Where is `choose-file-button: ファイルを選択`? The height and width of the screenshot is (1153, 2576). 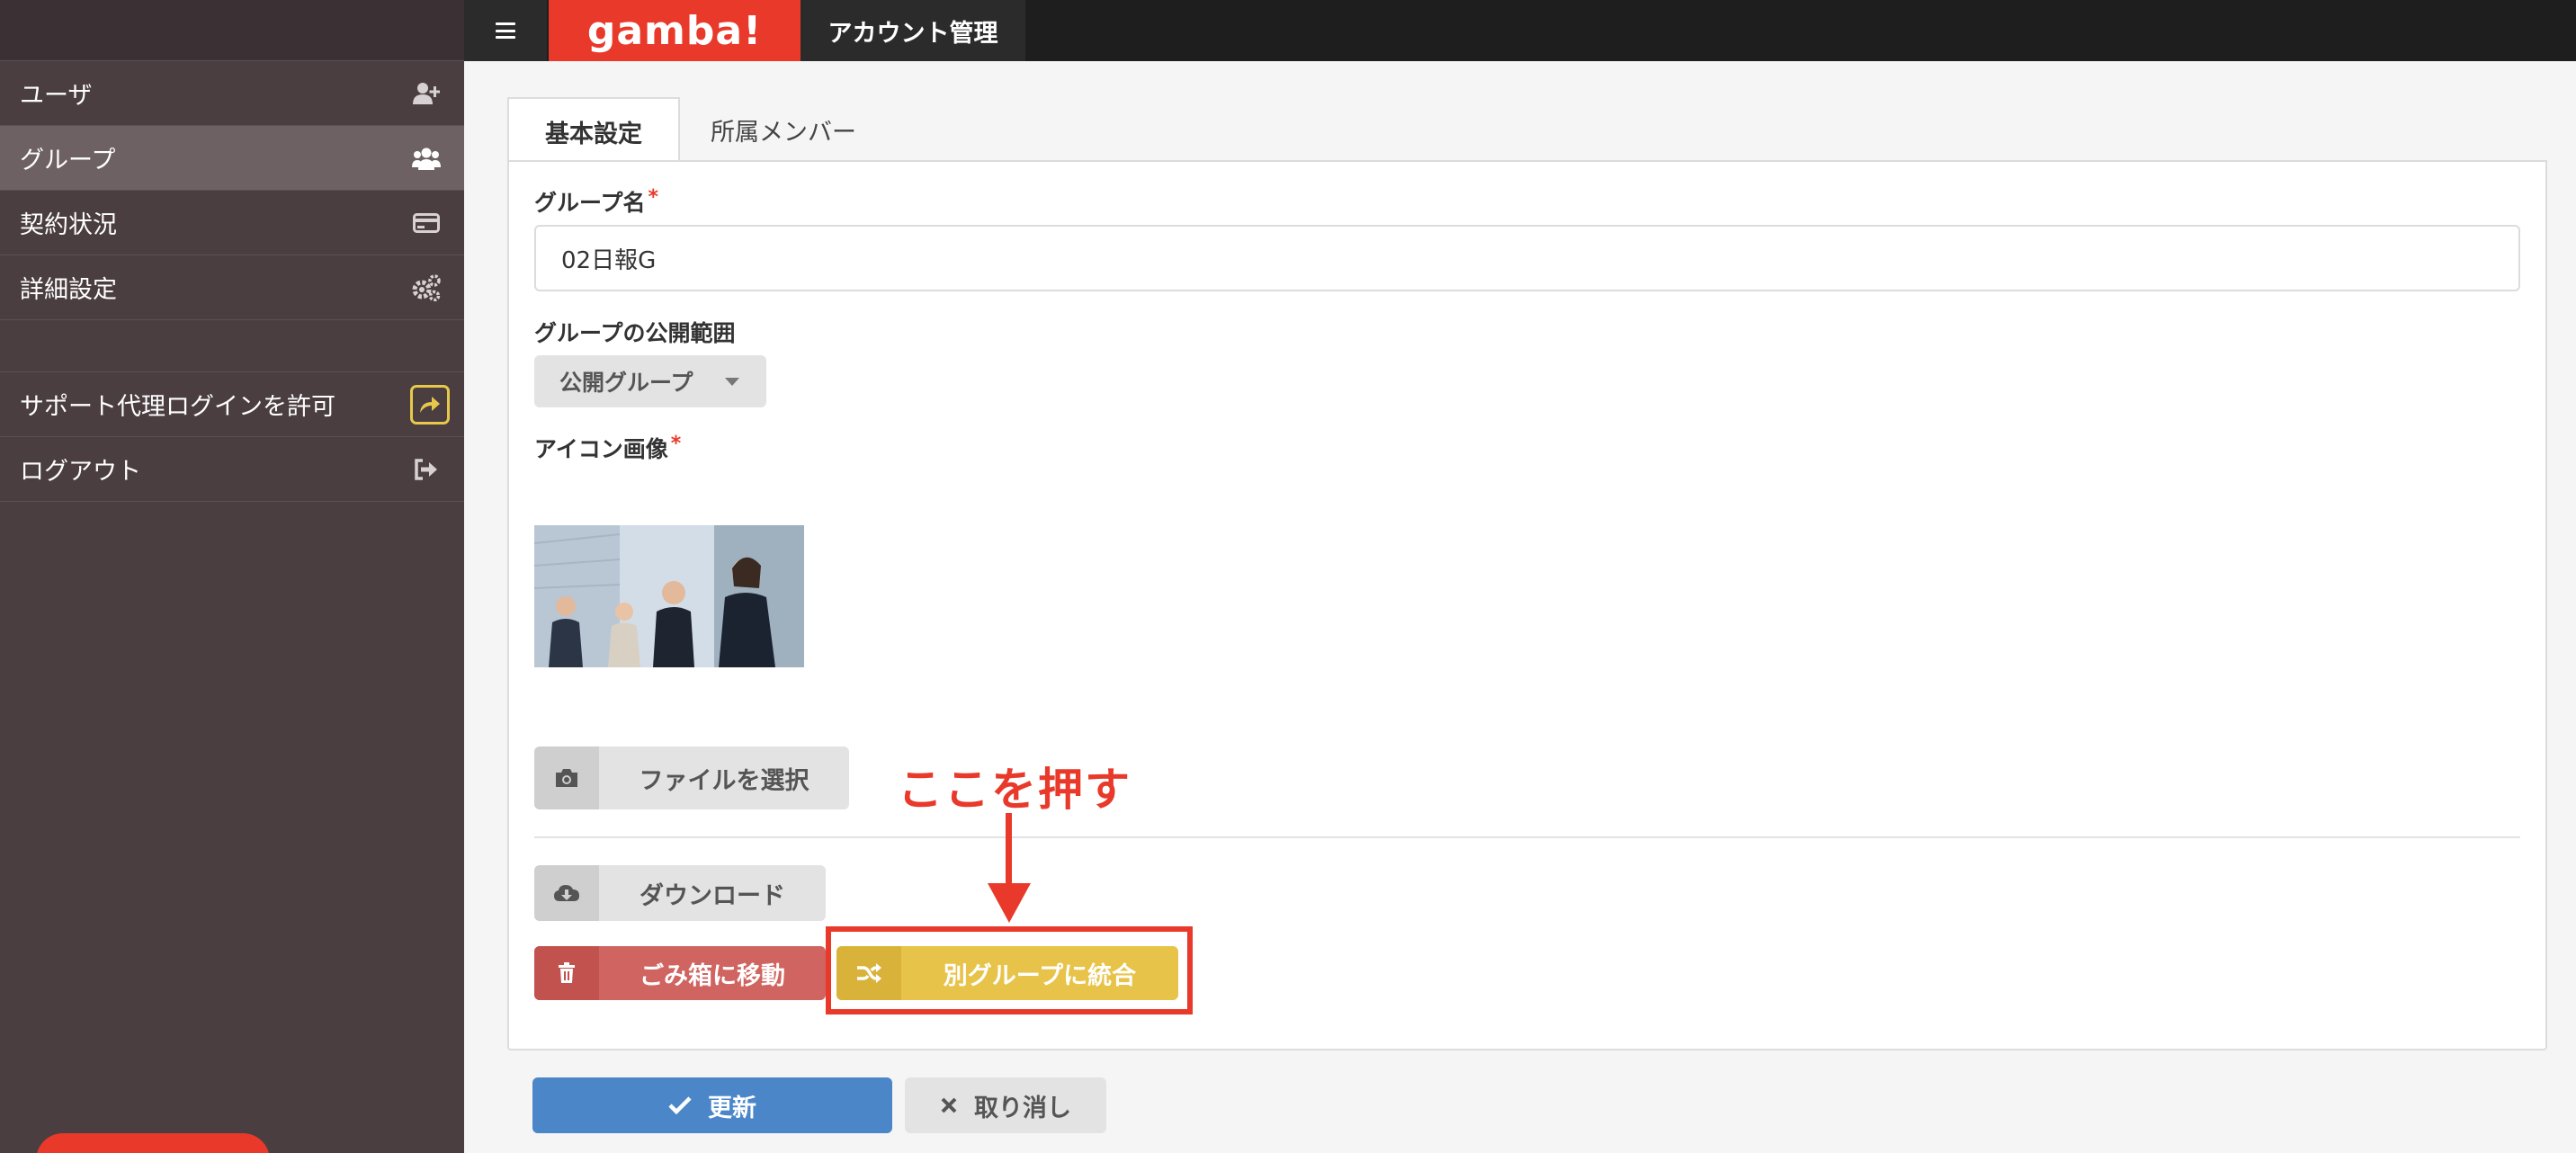 choose-file-button: ファイルを選択 is located at coordinates (691, 777).